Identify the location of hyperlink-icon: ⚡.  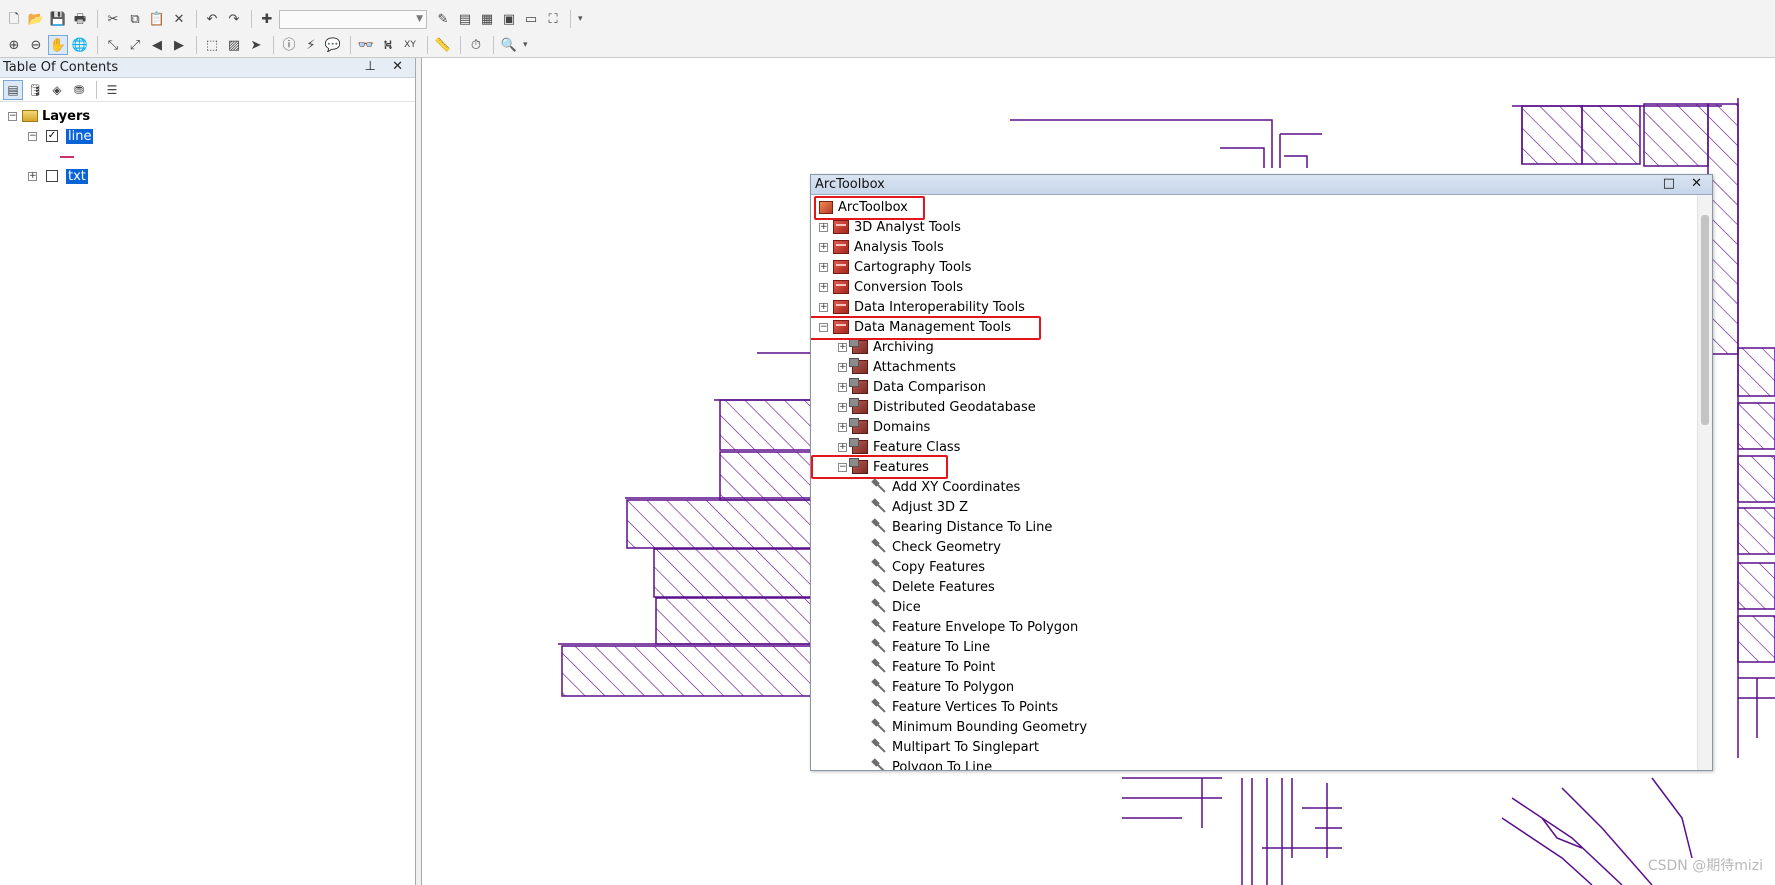
(311, 45).